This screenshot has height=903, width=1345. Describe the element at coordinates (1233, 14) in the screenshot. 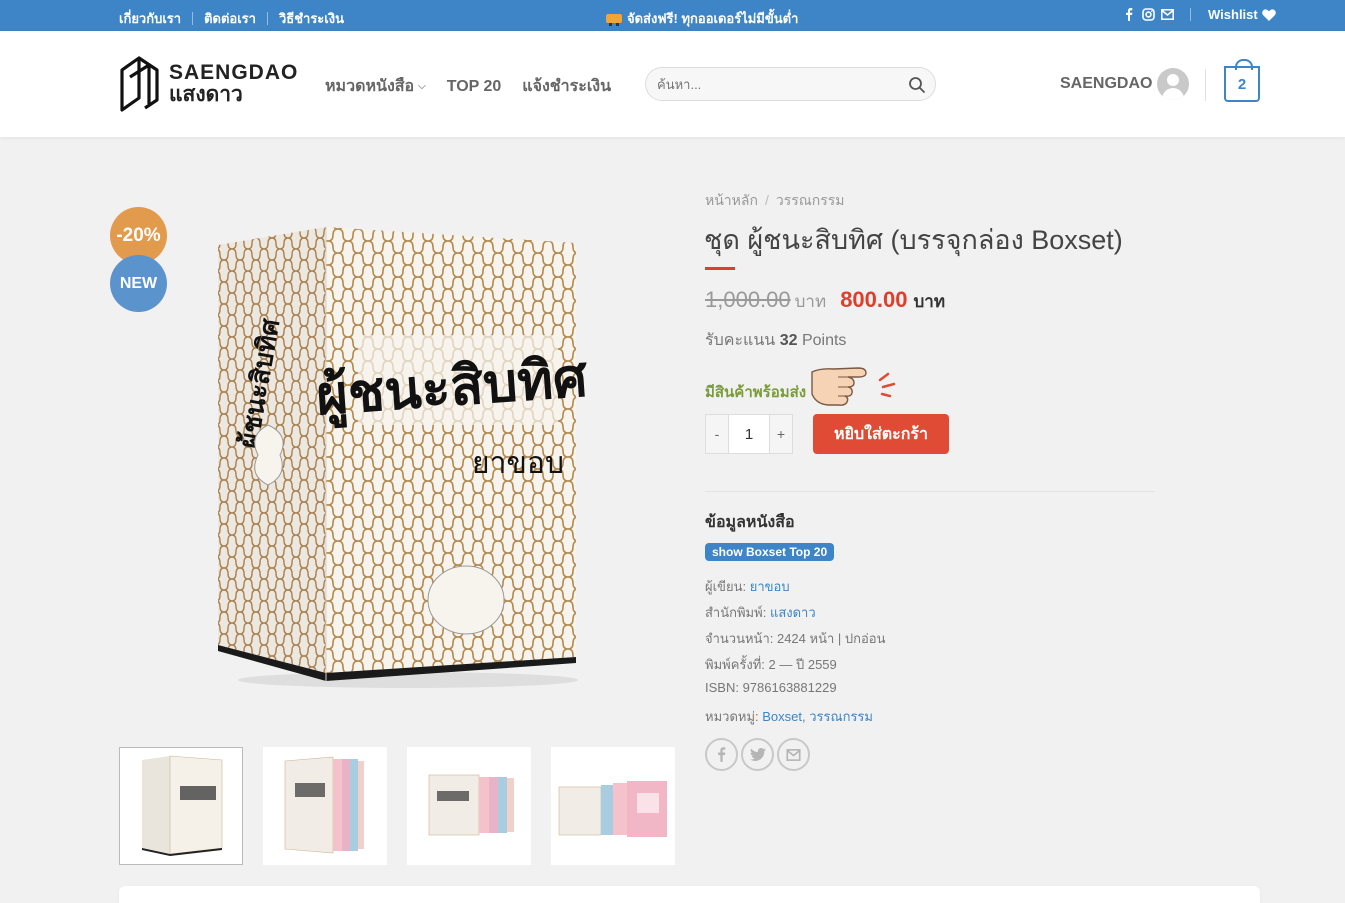

I see `wishlist-label: Wishlist` at that location.